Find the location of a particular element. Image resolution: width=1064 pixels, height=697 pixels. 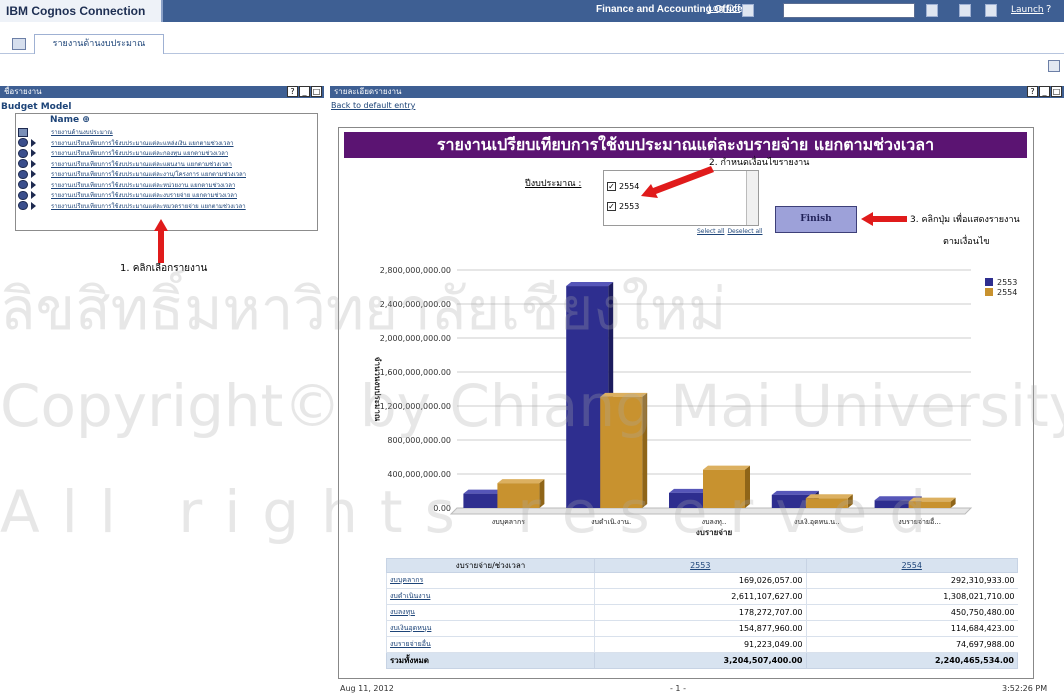

category-link: งบเงินอุดหนุน is located at coordinates (490, 628).